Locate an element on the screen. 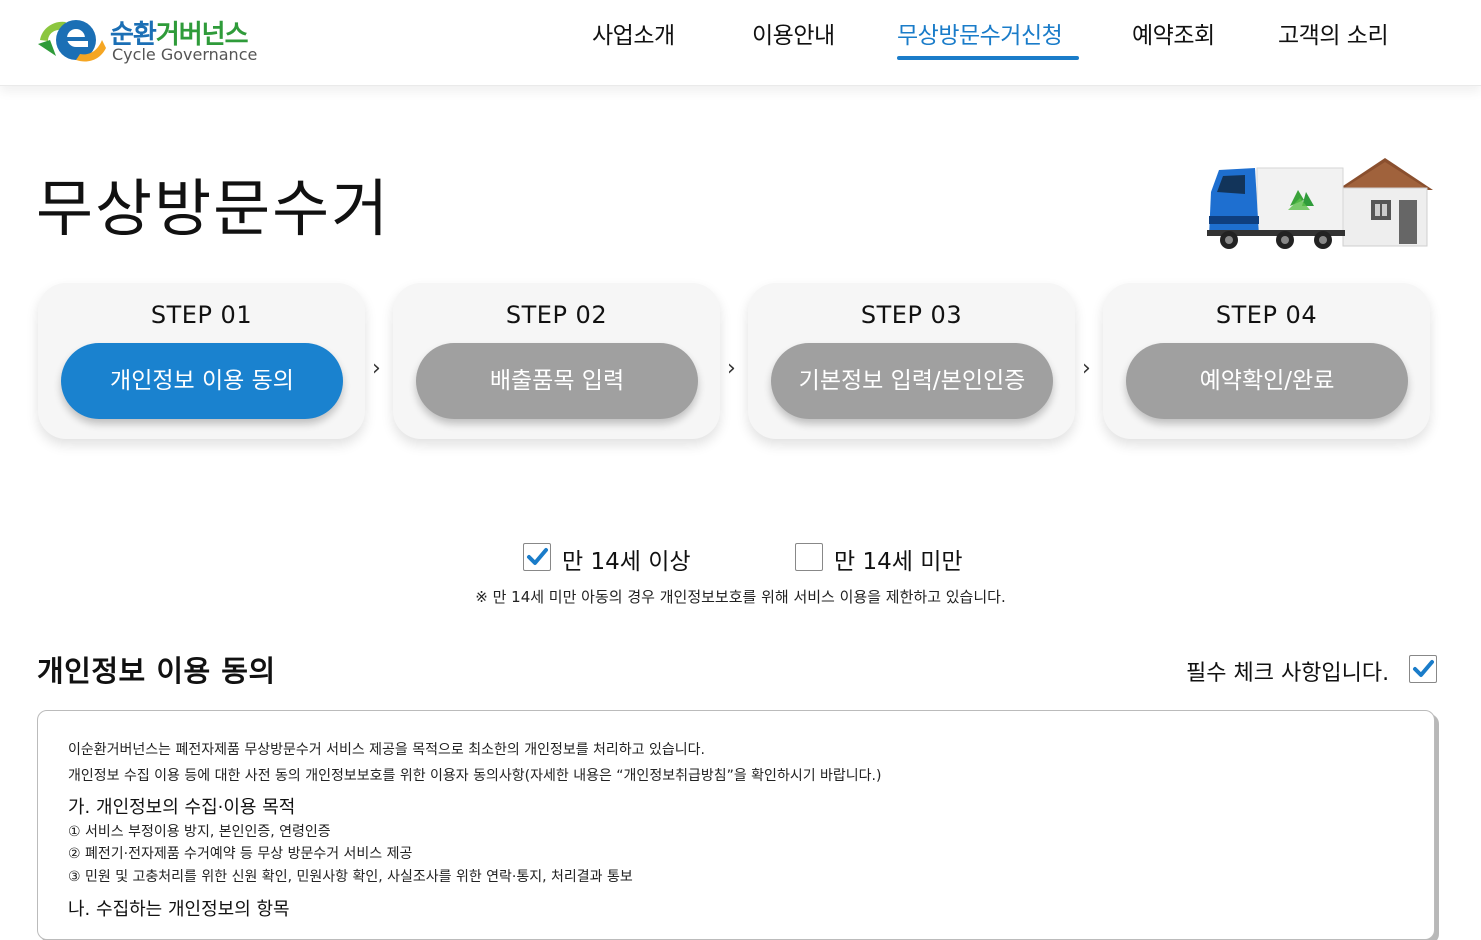 This screenshot has width=1481, height=940. consent-purpose-item: ② 폐전기·전자제품 수거예약 등 무상 방문수거 서비스 제공 is located at coordinates (240, 854).